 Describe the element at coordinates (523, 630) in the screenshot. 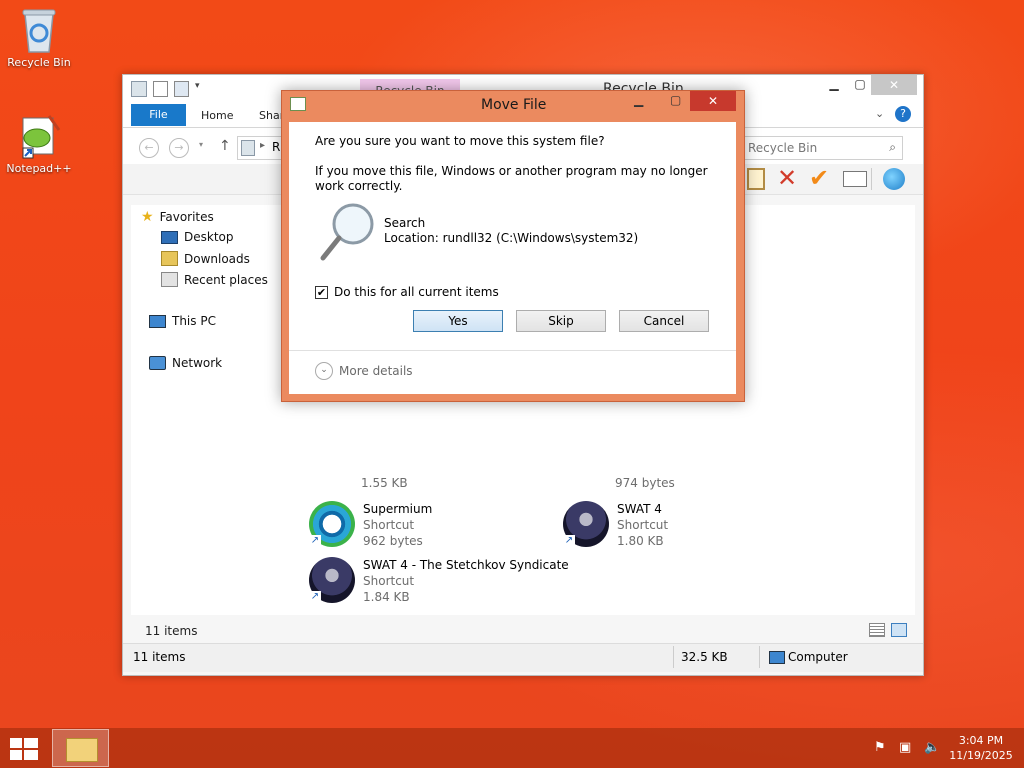

I see `status-bar: 11 items` at that location.